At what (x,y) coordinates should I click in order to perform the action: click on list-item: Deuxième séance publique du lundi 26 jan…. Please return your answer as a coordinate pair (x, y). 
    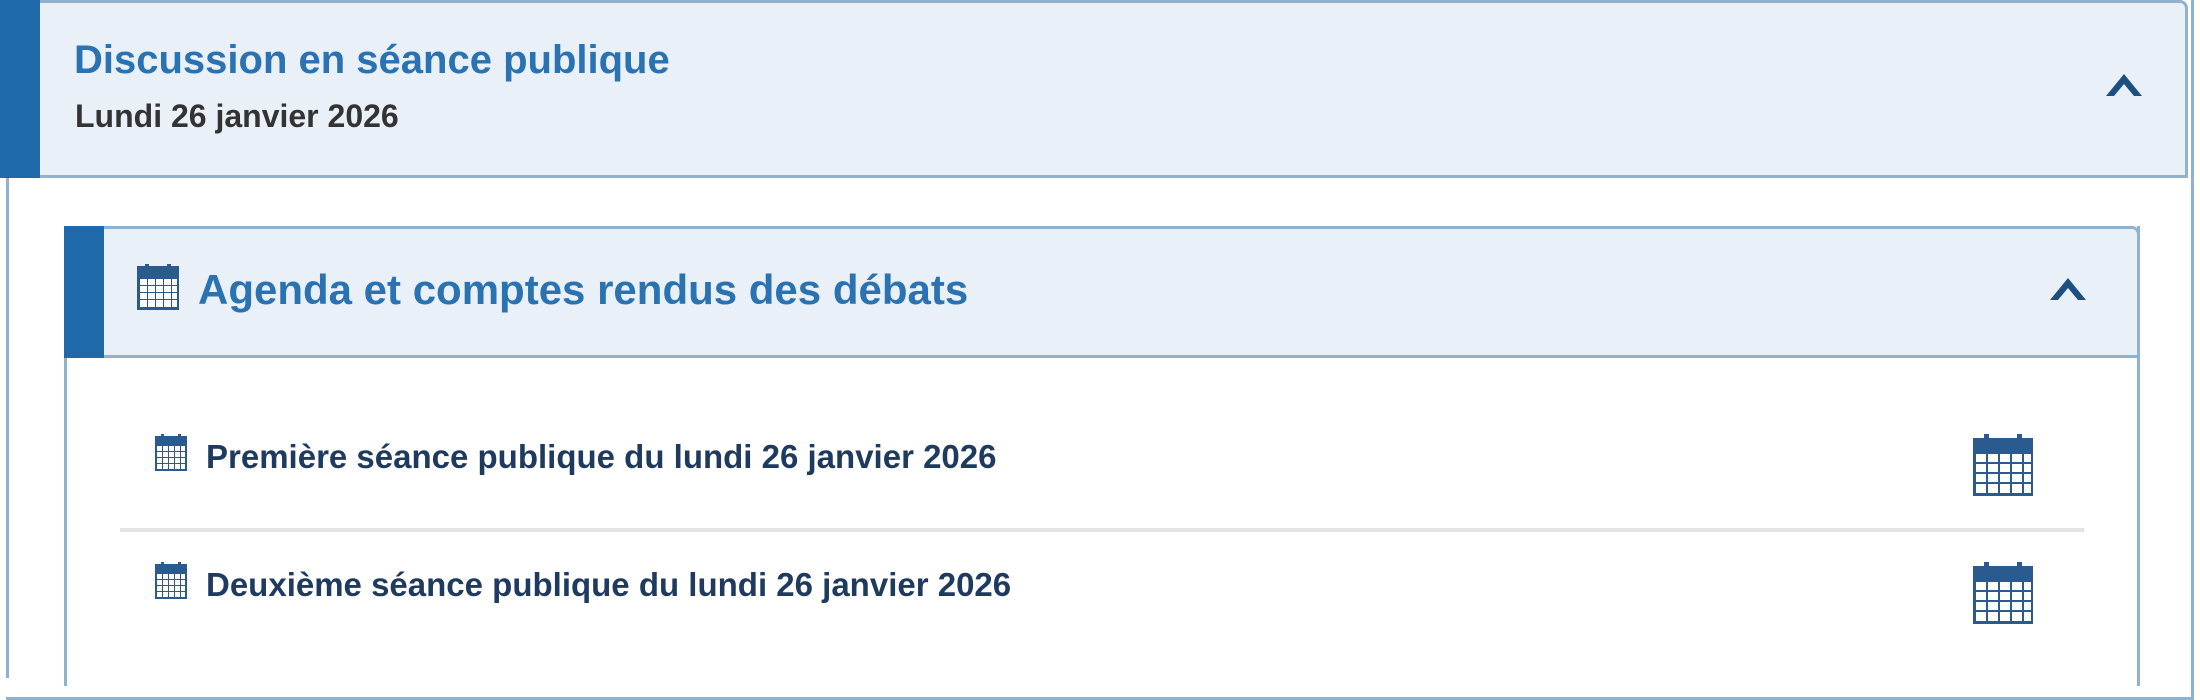
    Looking at the image, I should click on (1102, 603).